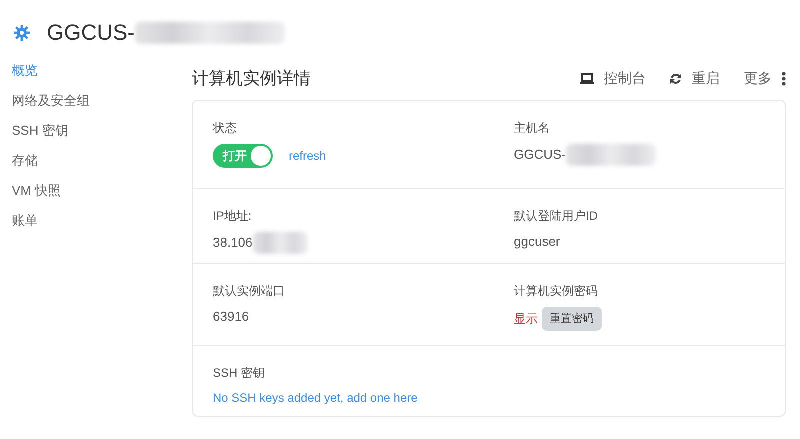 The height and width of the screenshot is (439, 800). What do you see at coordinates (695, 79) in the screenshot?
I see `restart-button: 重启` at bounding box center [695, 79].